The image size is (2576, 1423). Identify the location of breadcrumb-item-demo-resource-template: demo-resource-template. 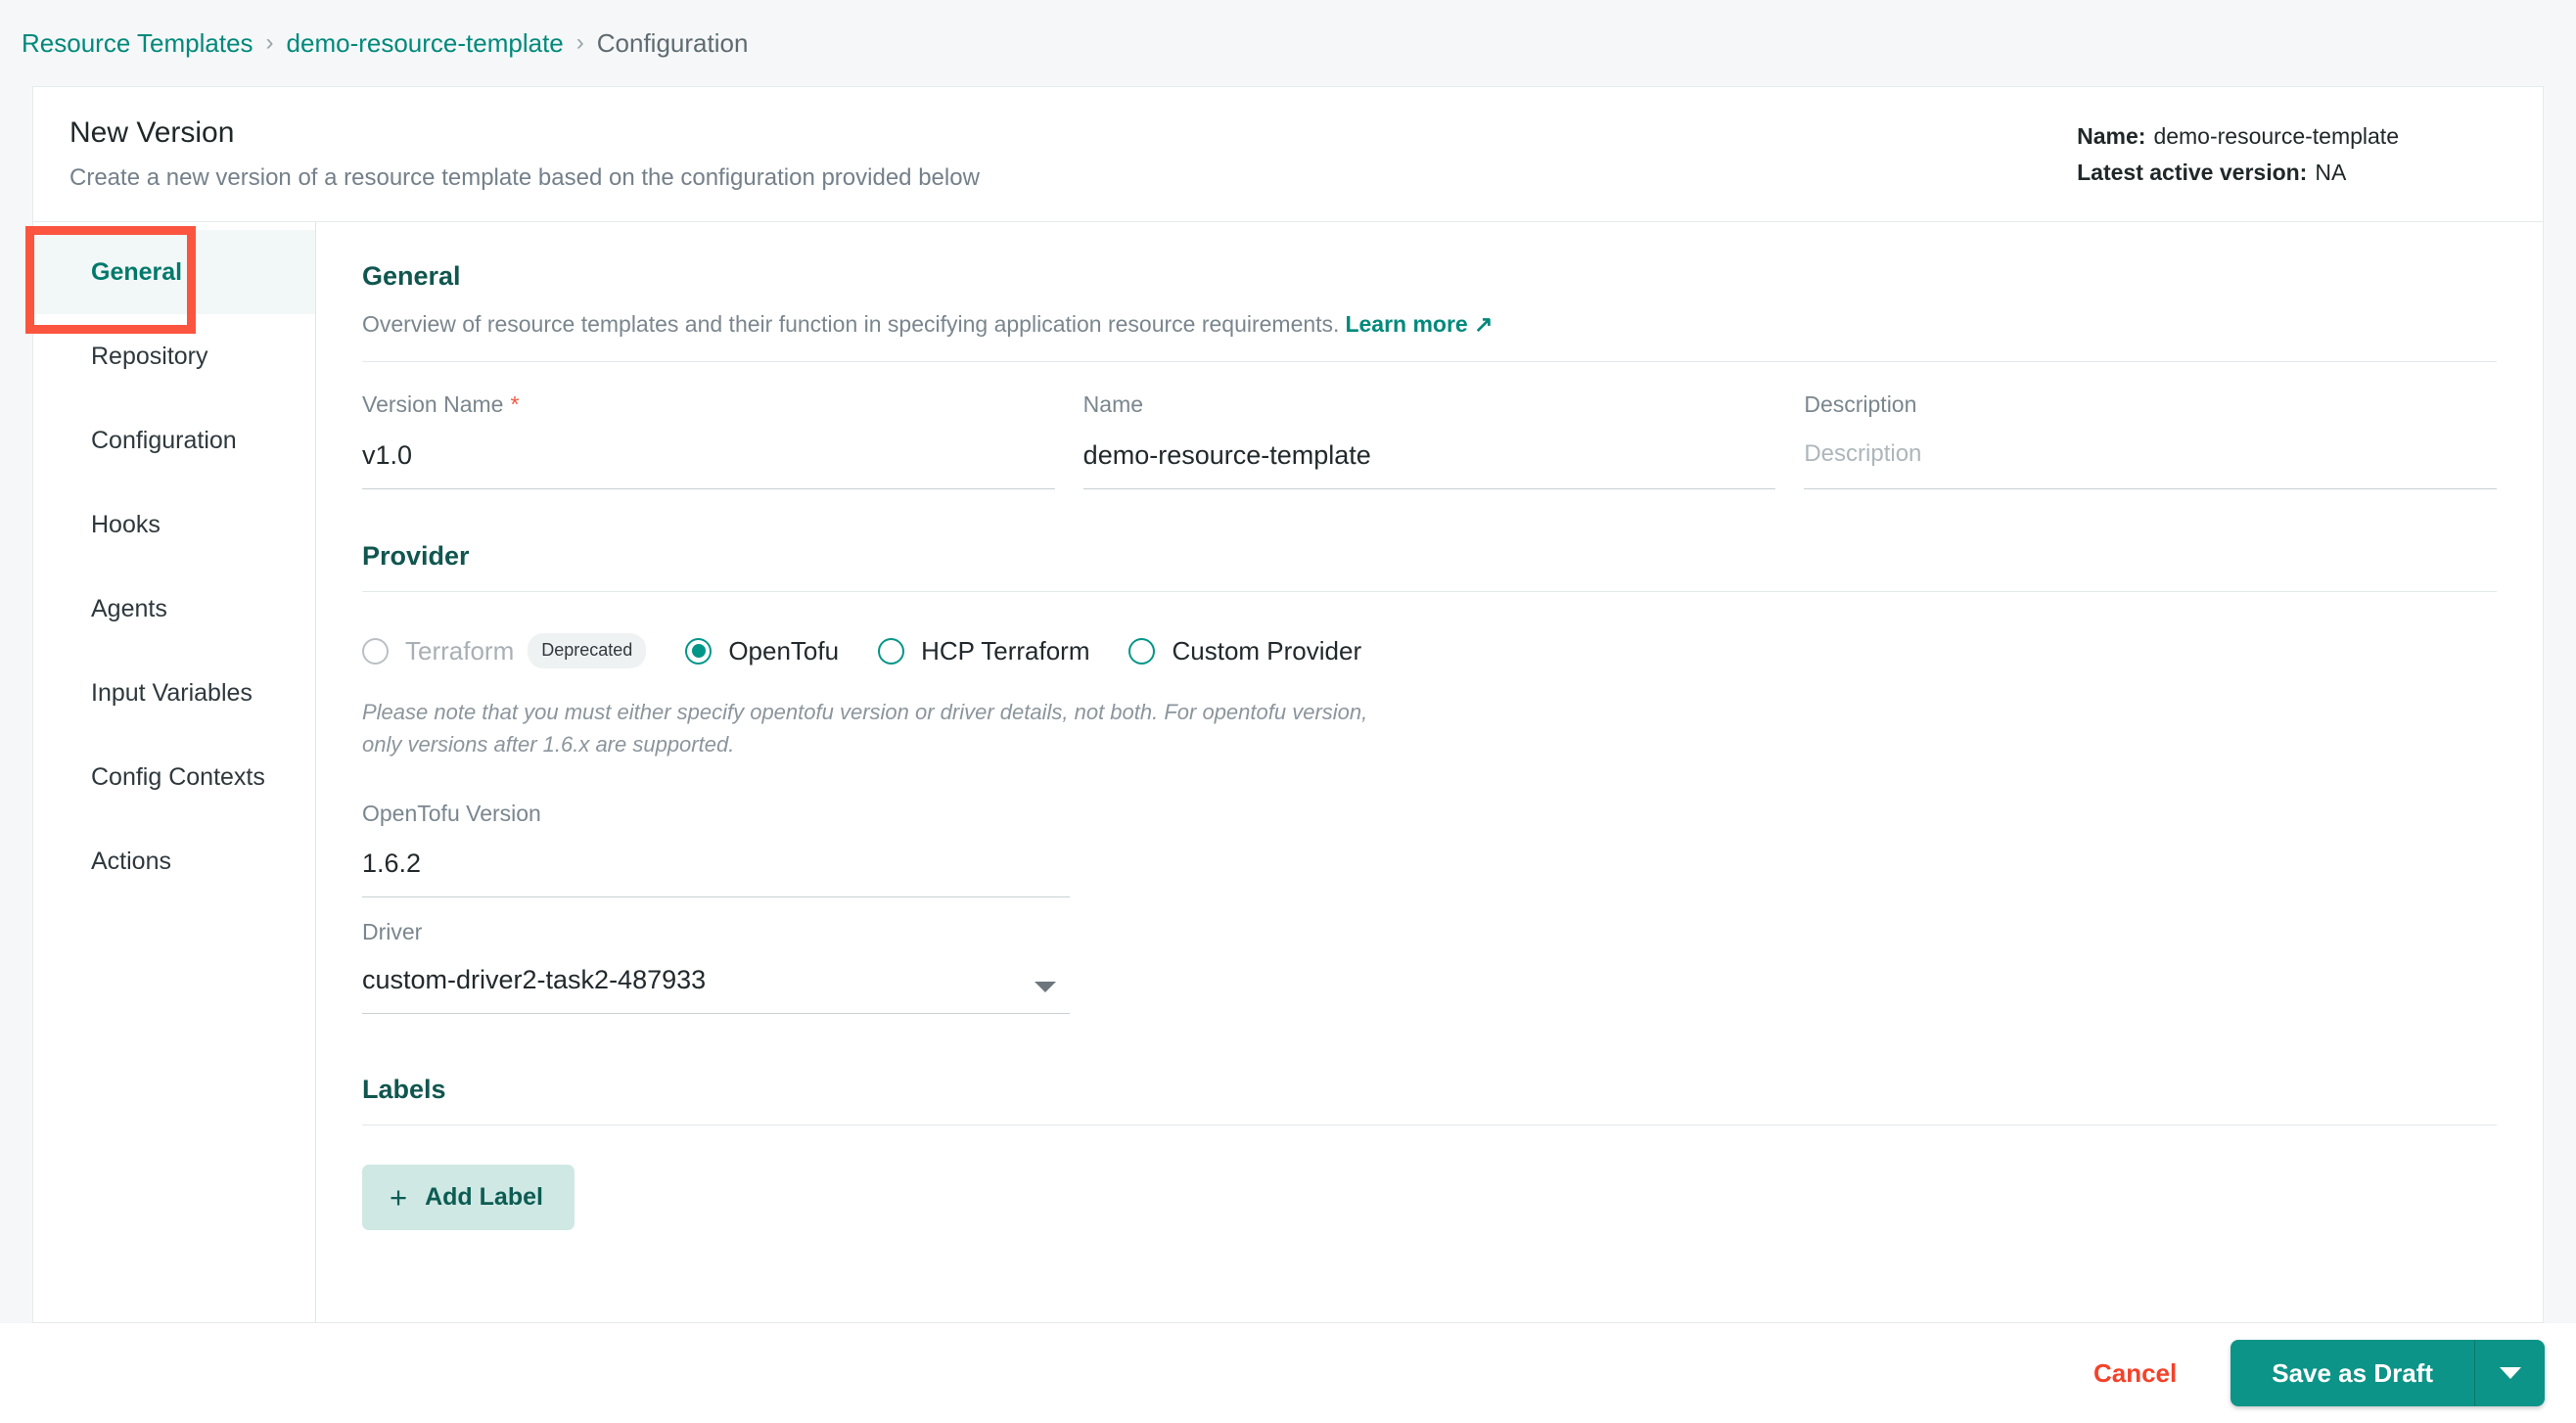
(426, 43).